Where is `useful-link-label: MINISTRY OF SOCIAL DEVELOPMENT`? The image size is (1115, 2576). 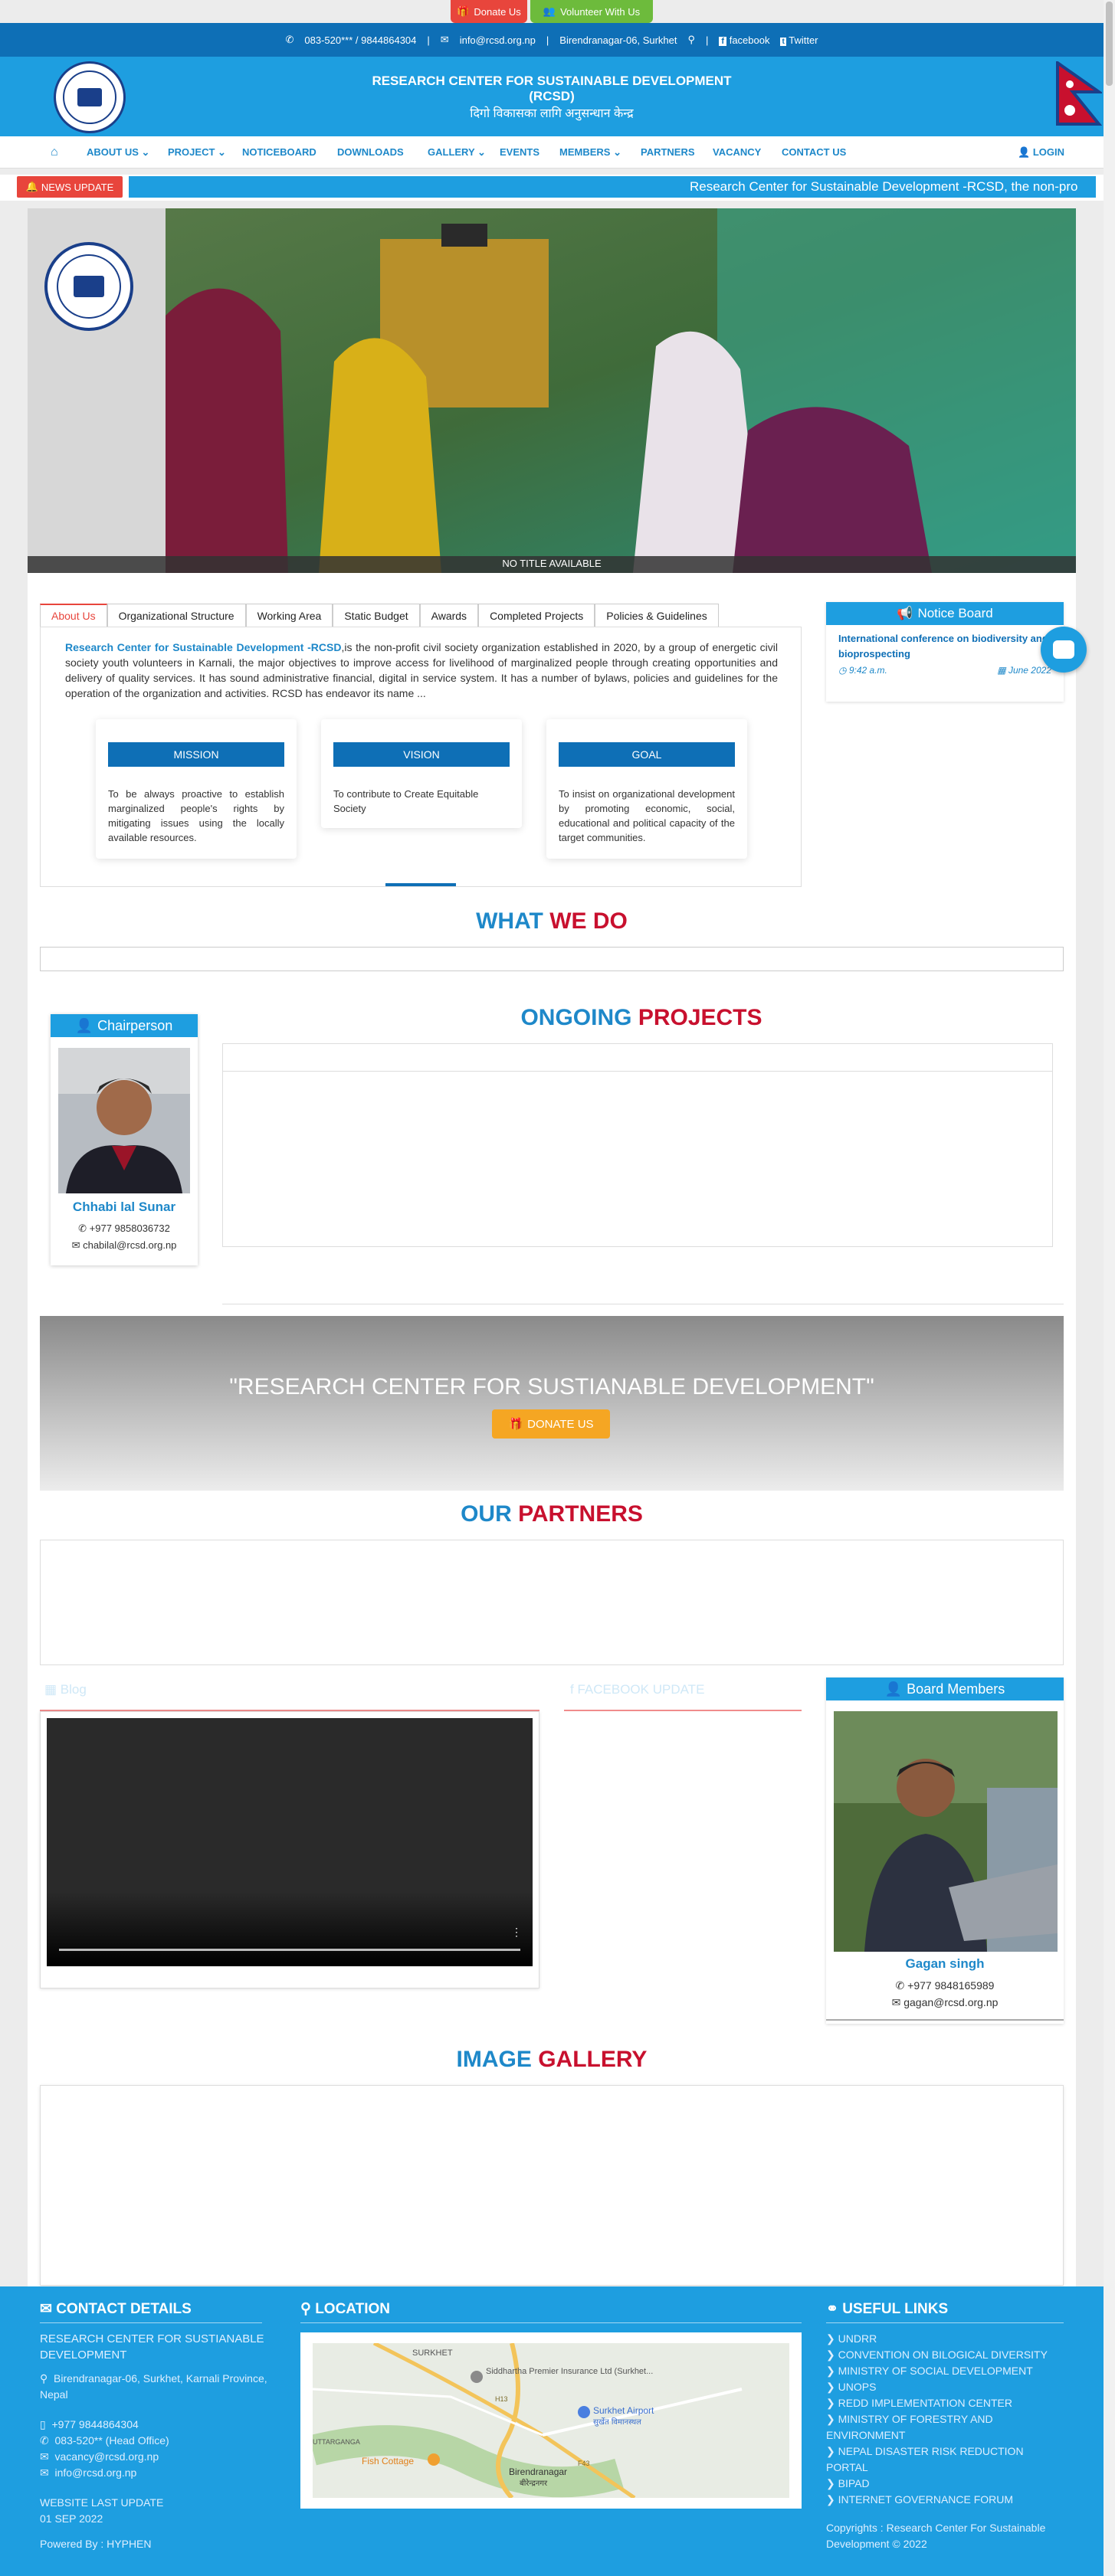
useful-link-label: MINISTRY OF SOCIAL DEVELOPMENT is located at coordinates (935, 2371).